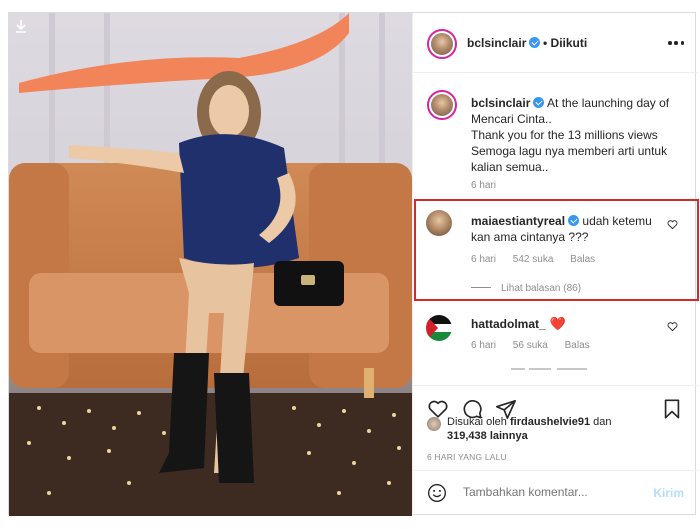  I want to click on caption-username: bclsinclair, so click(500, 103).